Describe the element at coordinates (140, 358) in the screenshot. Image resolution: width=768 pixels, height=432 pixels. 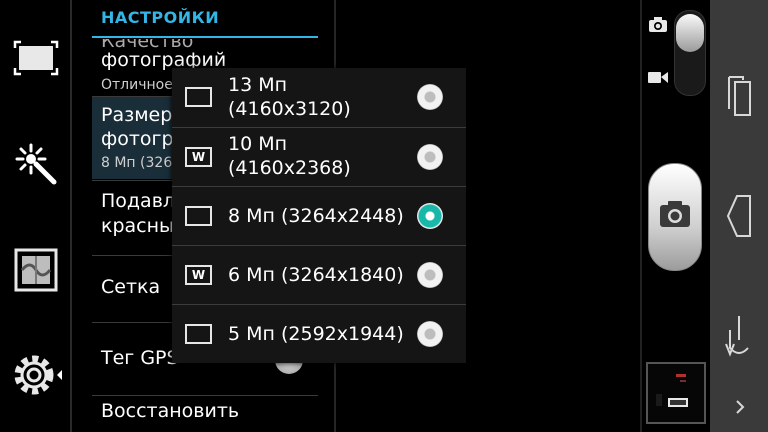
I see `setting-item-gps-title: Тег GPS` at that location.